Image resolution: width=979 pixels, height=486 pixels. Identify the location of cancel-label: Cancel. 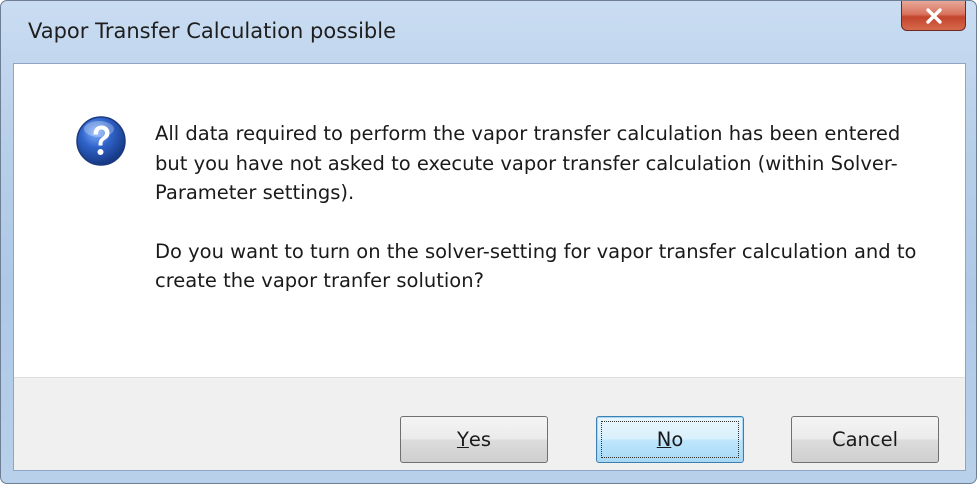
(865, 439).